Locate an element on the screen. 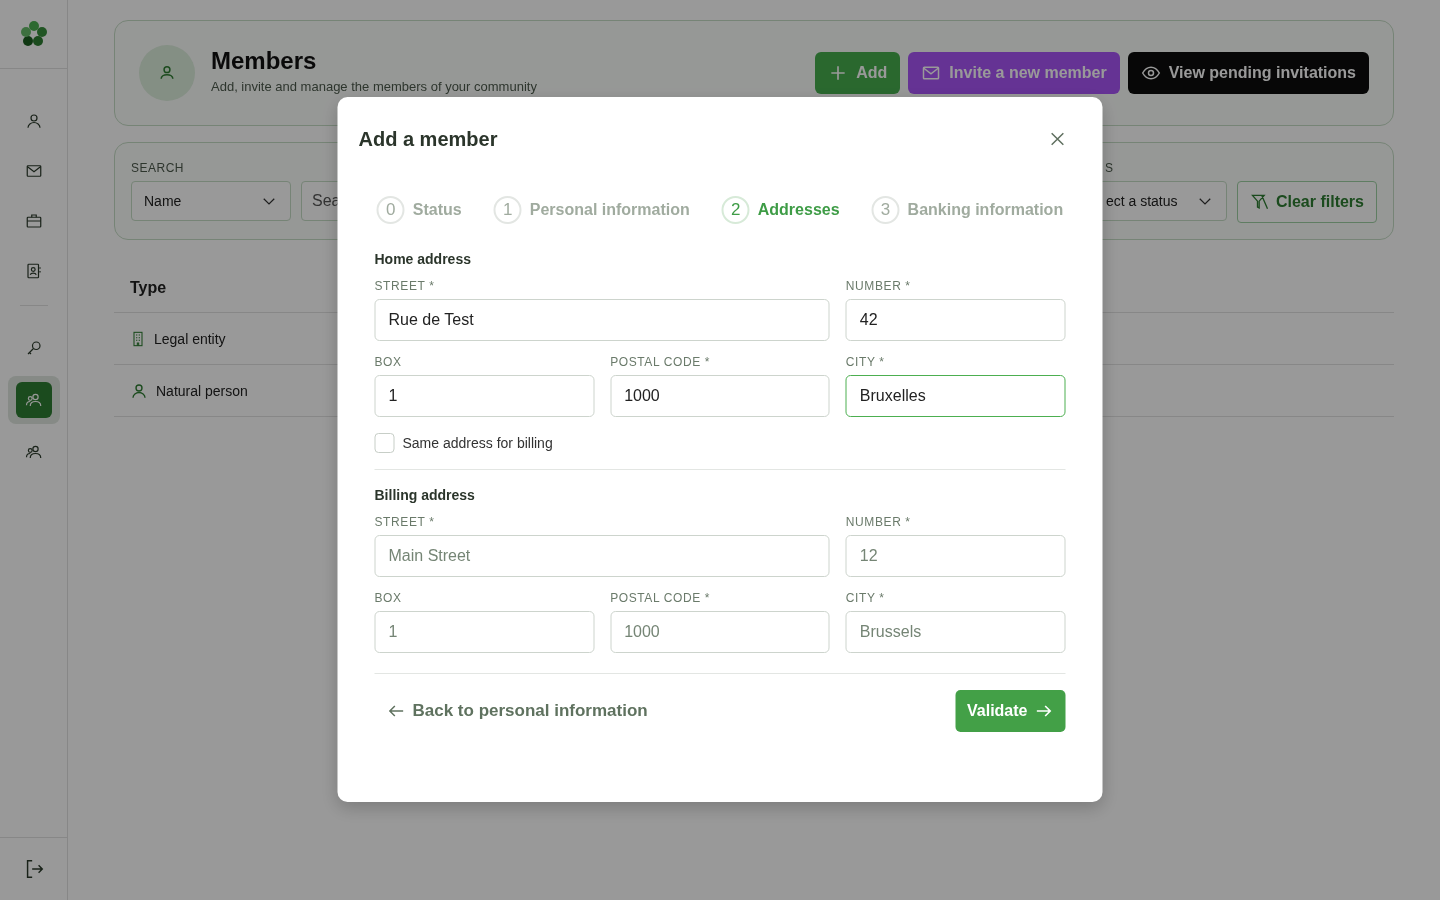  clover-logo is located at coordinates (33, 34).